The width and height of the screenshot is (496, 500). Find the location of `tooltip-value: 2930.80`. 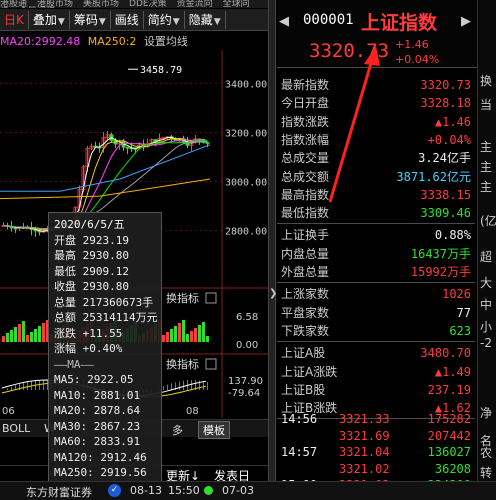

tooltip-value: 2930.80 is located at coordinates (105, 255).